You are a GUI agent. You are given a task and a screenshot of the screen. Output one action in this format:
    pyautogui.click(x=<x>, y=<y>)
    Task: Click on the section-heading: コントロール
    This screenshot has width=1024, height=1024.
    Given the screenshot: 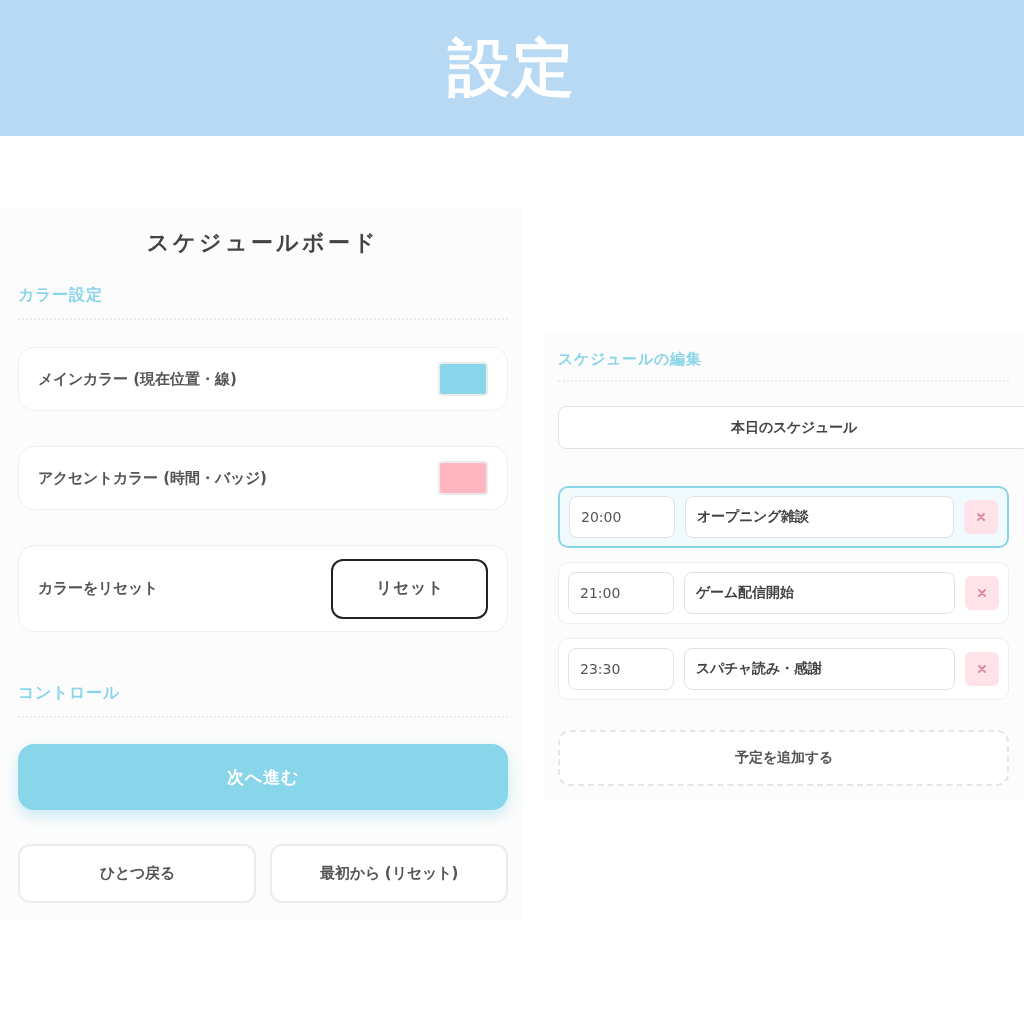 What is the action you would take?
    pyautogui.click(x=69, y=693)
    